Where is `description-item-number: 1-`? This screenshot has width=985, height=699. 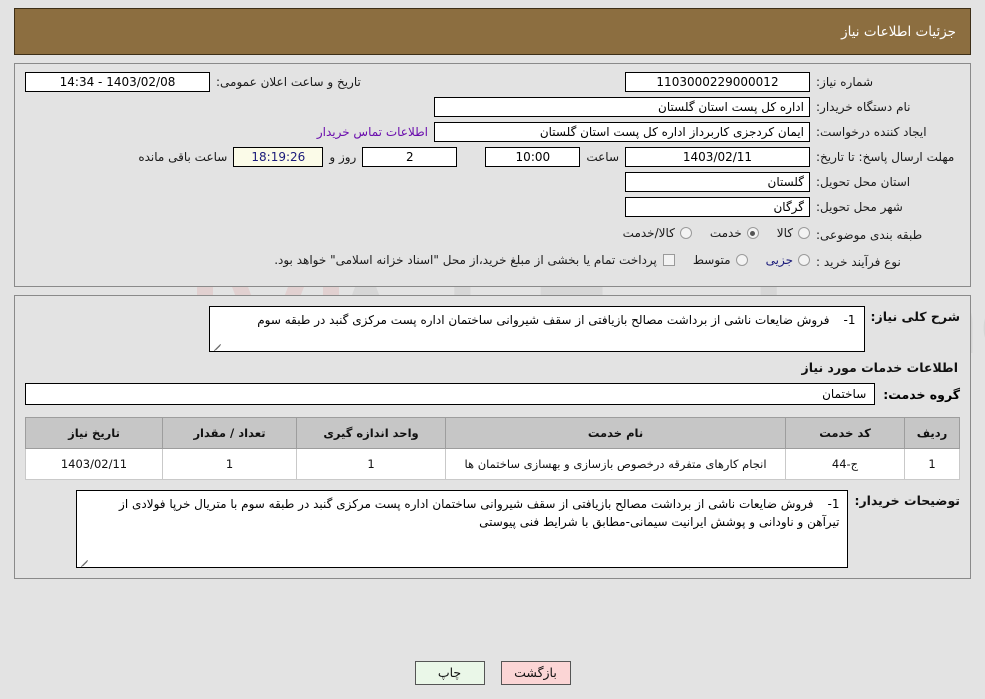 description-item-number: 1- is located at coordinates (849, 320).